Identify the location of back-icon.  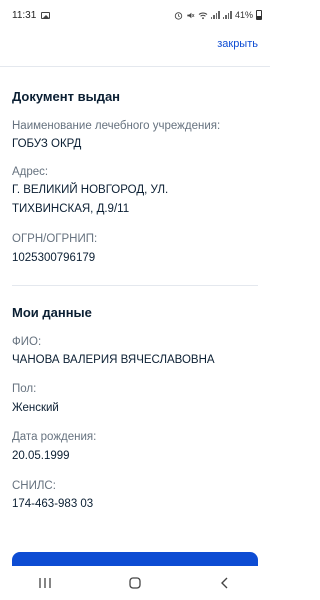
(224, 583).